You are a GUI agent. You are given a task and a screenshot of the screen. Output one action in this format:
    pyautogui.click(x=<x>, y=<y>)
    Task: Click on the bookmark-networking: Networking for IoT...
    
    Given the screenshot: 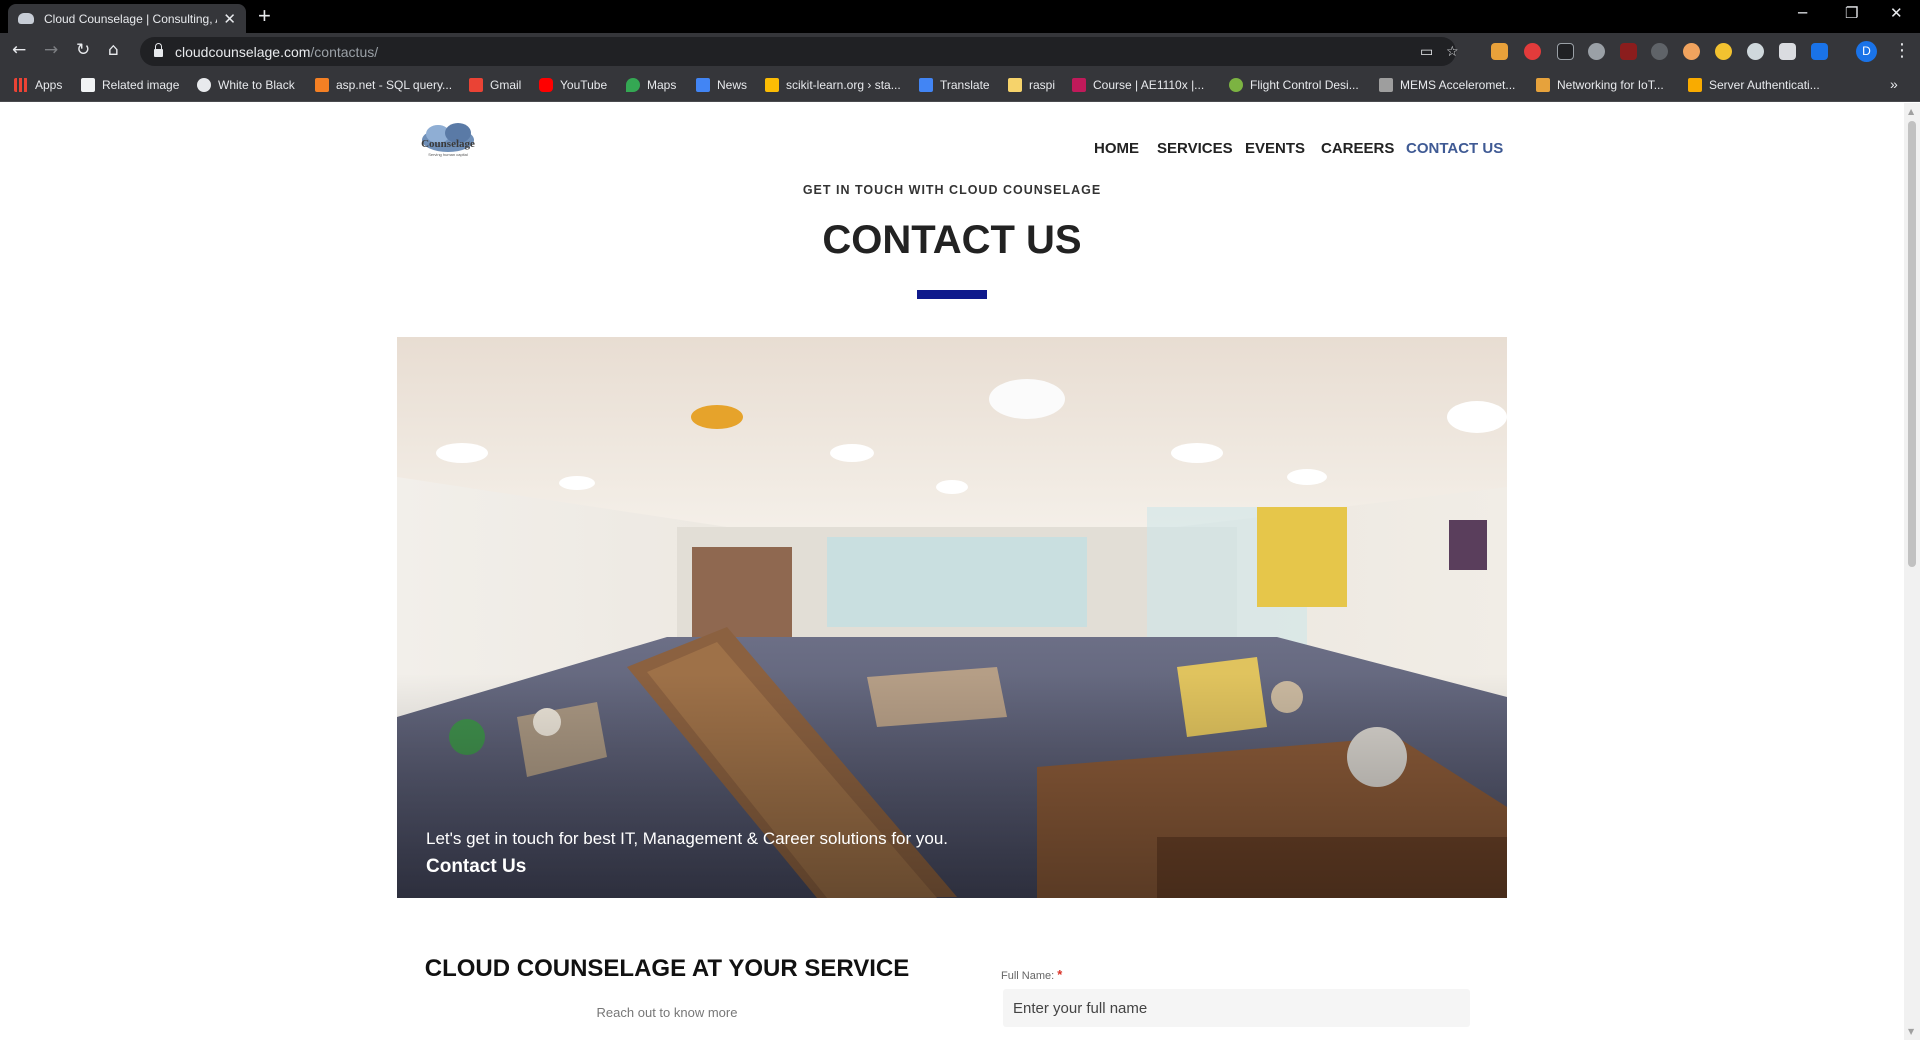 What is the action you would take?
    pyautogui.click(x=1600, y=85)
    